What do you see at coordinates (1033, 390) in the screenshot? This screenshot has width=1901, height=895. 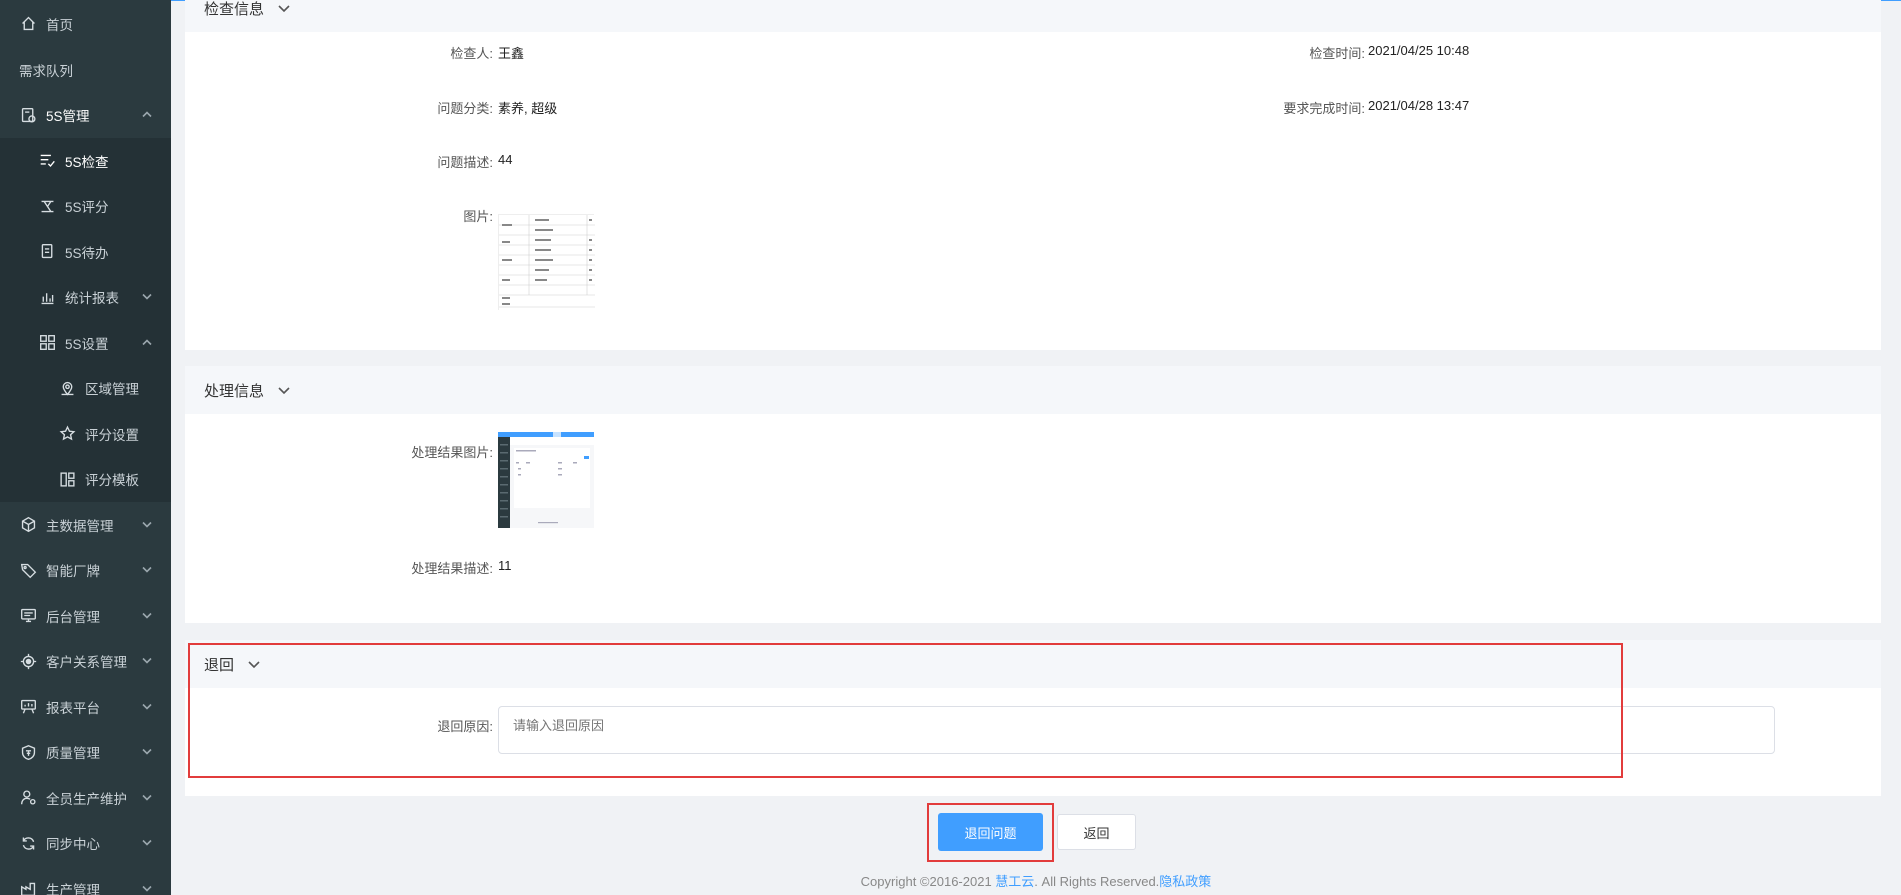 I see `processing-panel-header: 处理信息` at bounding box center [1033, 390].